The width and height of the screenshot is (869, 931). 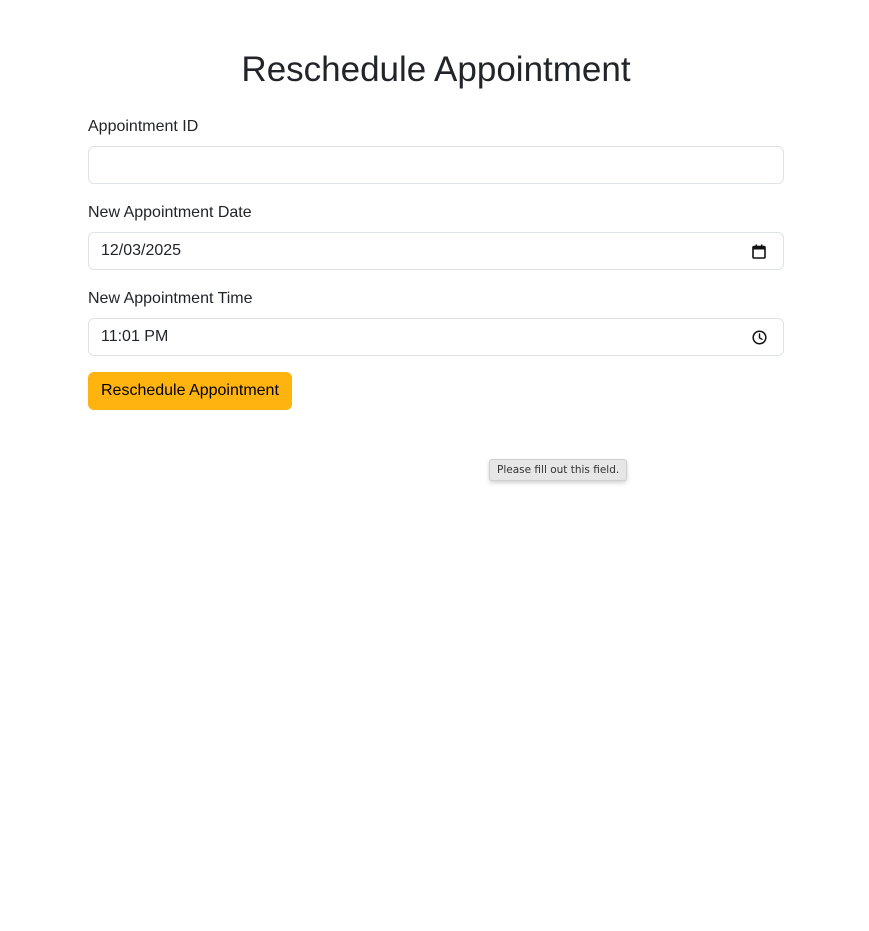 What do you see at coordinates (558, 470) in the screenshot?
I see `validation-tooltip: Please fill out this field.` at bounding box center [558, 470].